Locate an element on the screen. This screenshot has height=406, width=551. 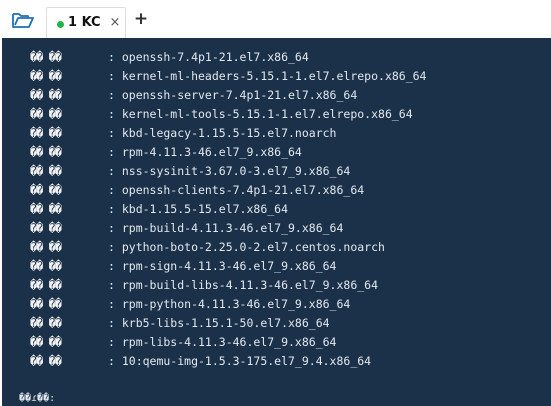
package-entry: : 10:qemu-img-1.5.3-175.el7_9.4.x86_64 is located at coordinates (240, 361).